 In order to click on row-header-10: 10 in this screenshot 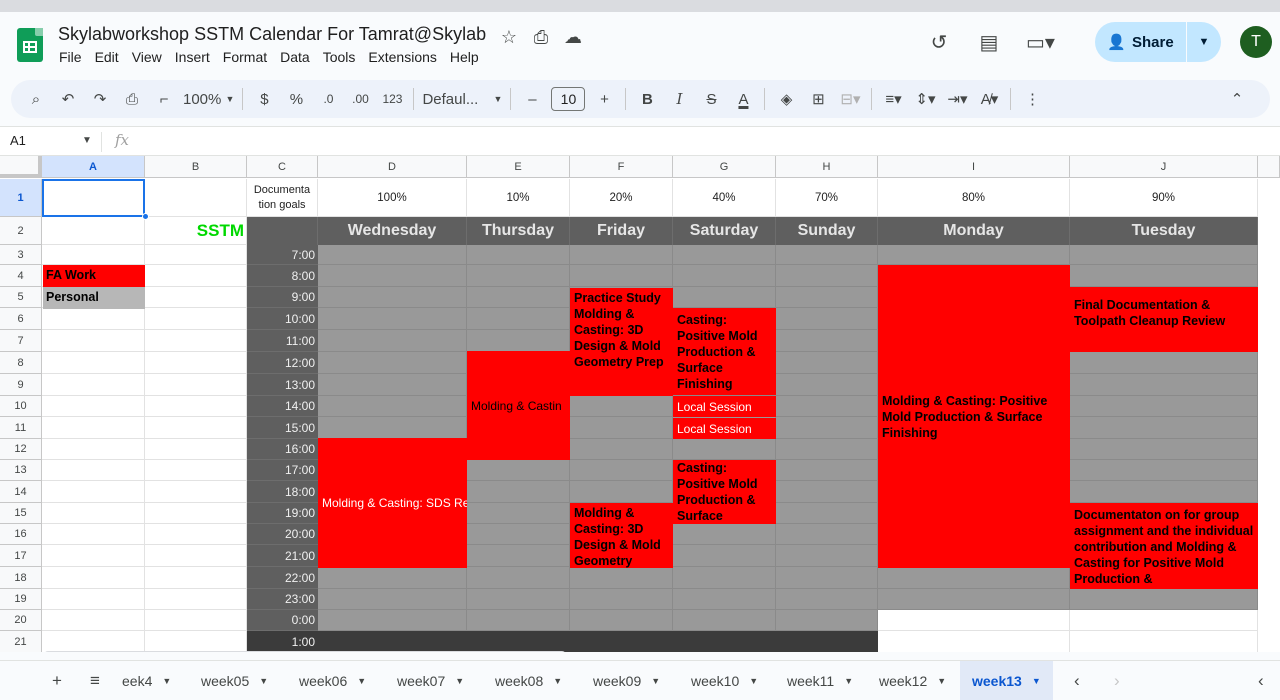, I will do `click(21, 406)`.